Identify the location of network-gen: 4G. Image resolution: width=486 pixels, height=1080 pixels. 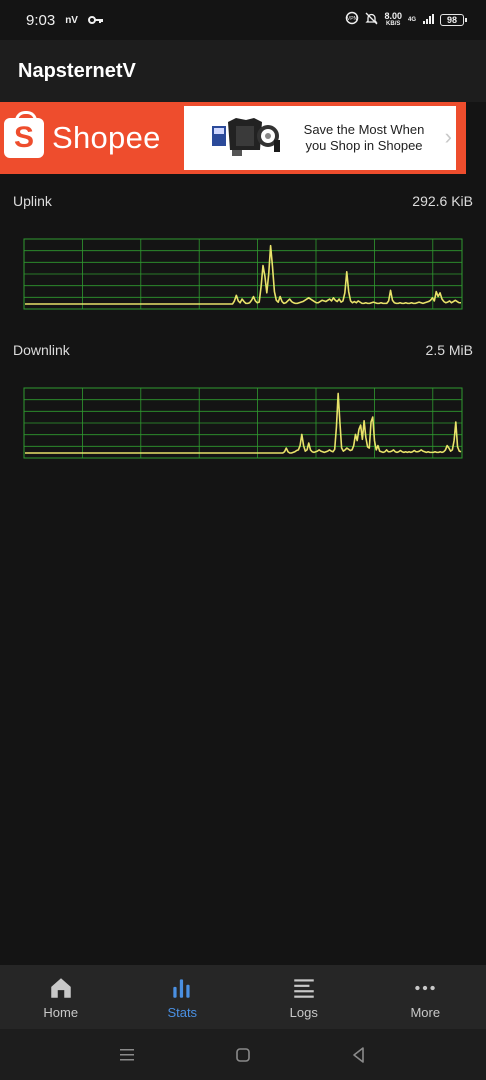
(411, 20).